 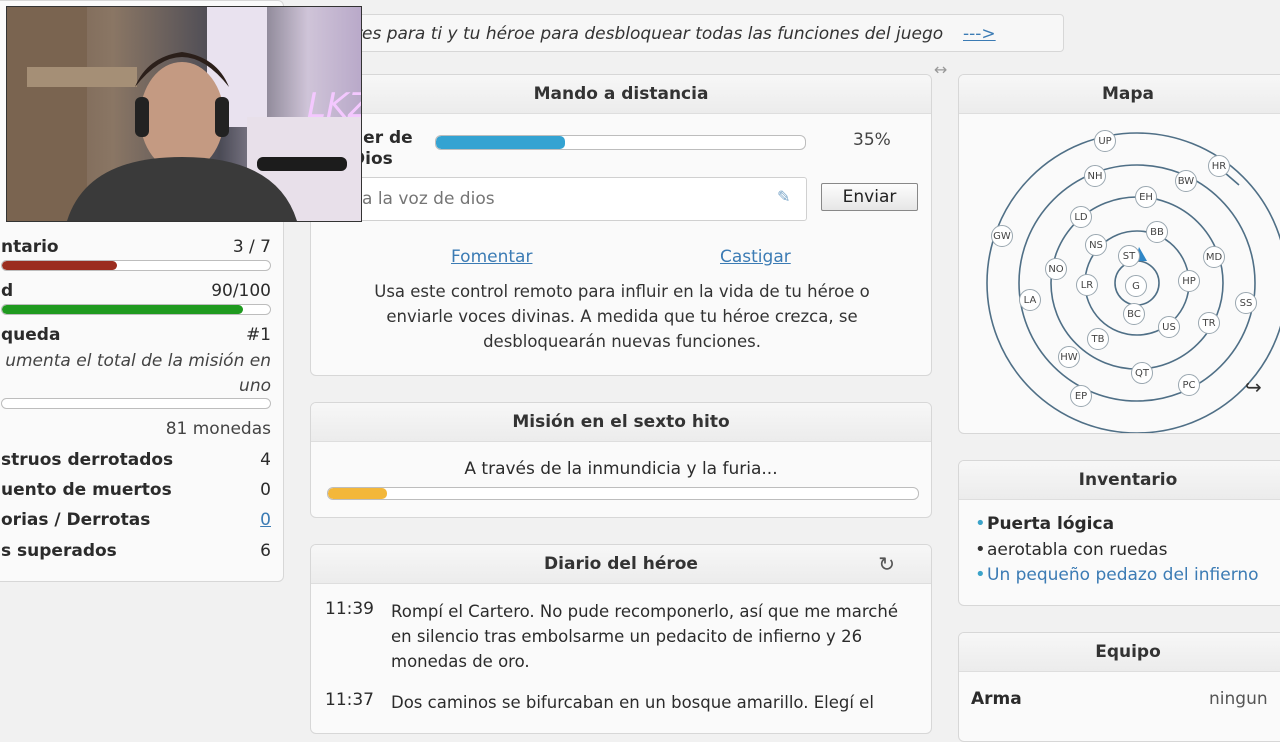 I want to click on encourage-link: Fomentar, so click(x=491, y=257).